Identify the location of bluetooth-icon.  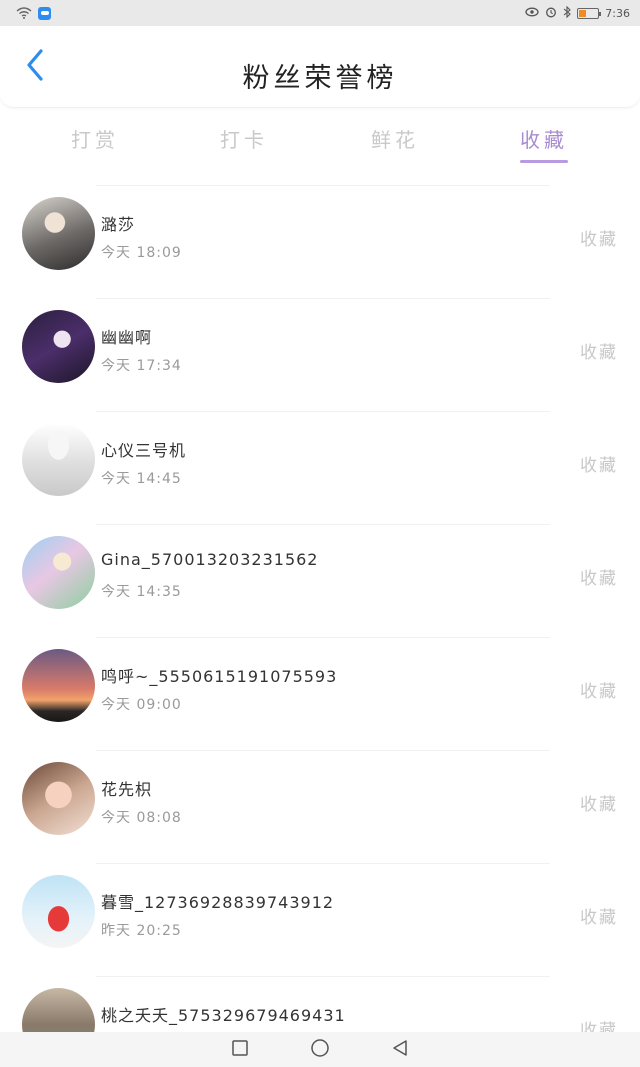
(567, 13).